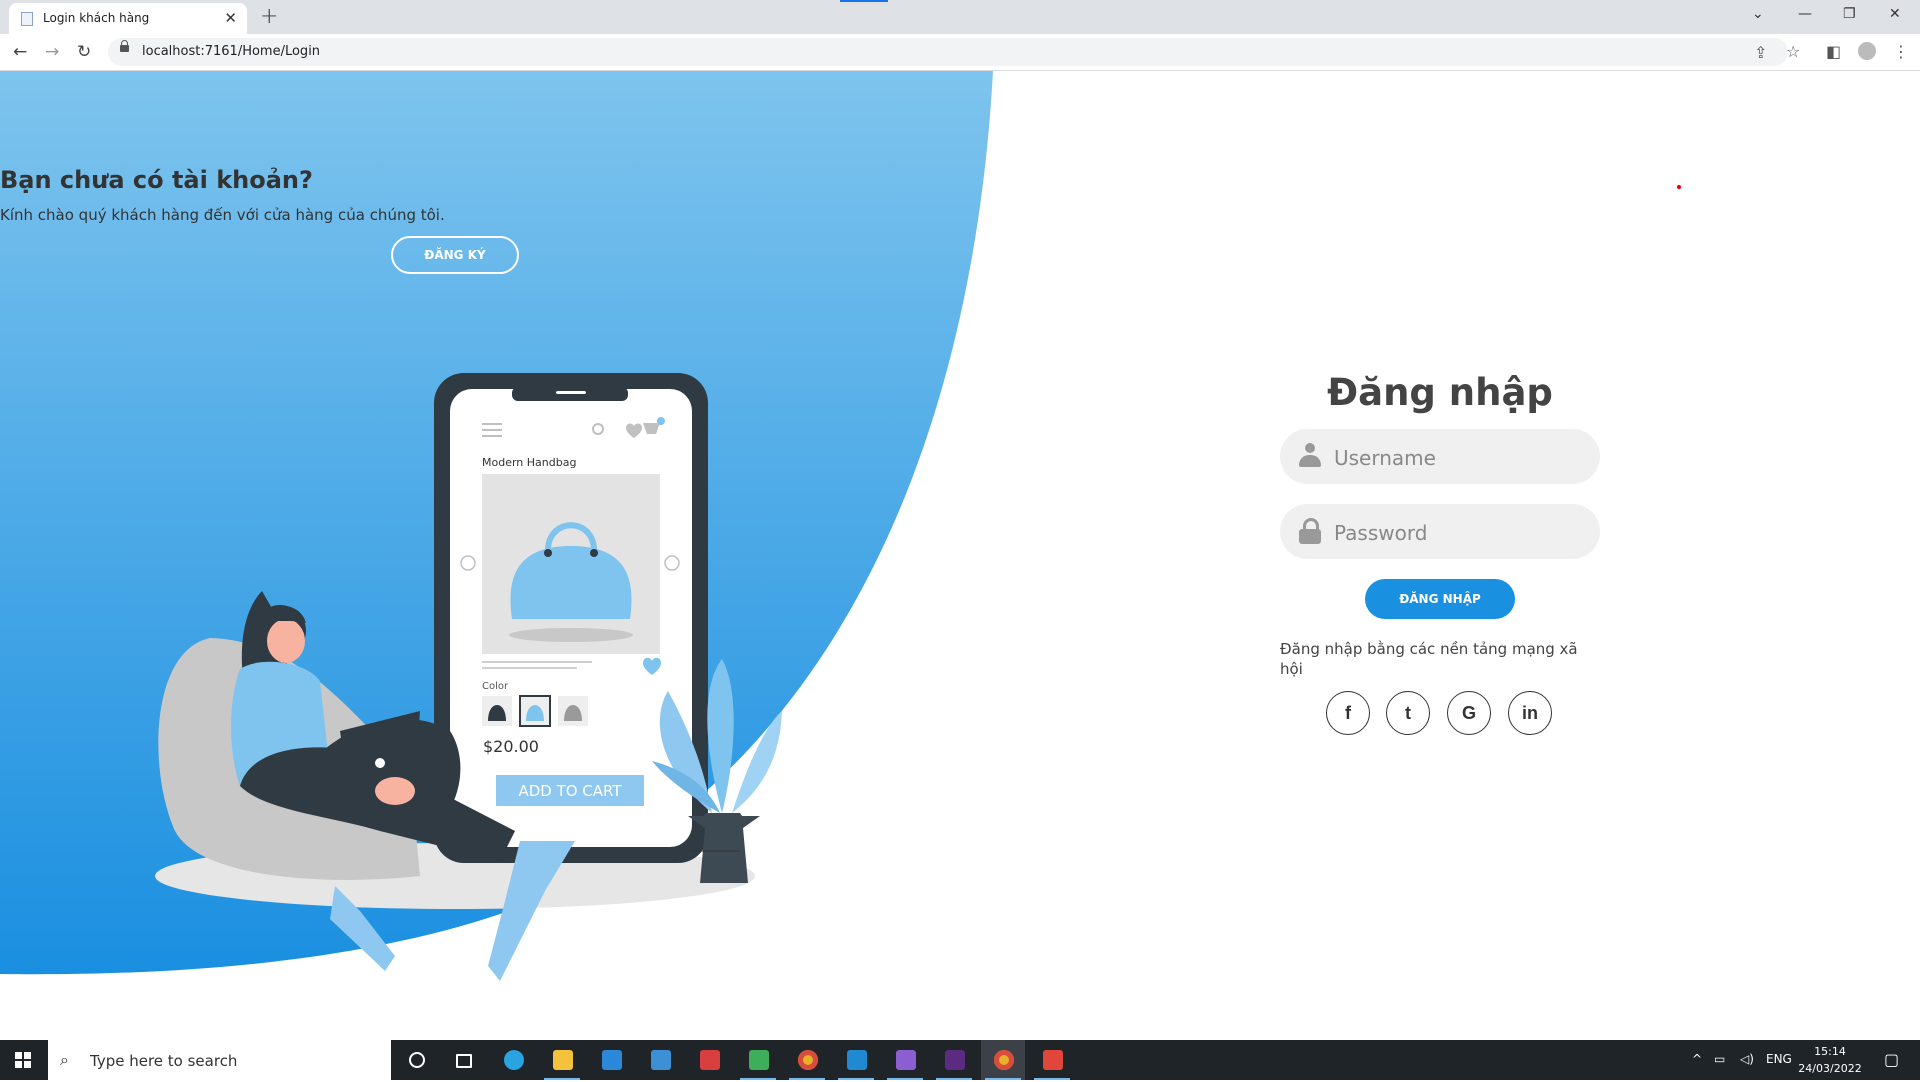 Image resolution: width=1920 pixels, height=1082 pixels. What do you see at coordinates (231, 51) in the screenshot?
I see `url-text: localhost:7161/Home/Login` at bounding box center [231, 51].